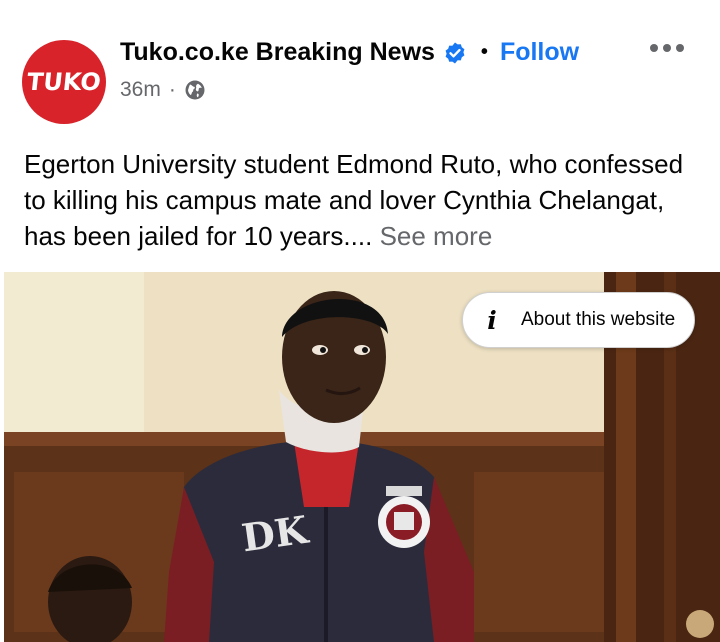 The width and height of the screenshot is (720, 642). Describe the element at coordinates (455, 53) in the screenshot. I see `verified-badge-icon` at that location.